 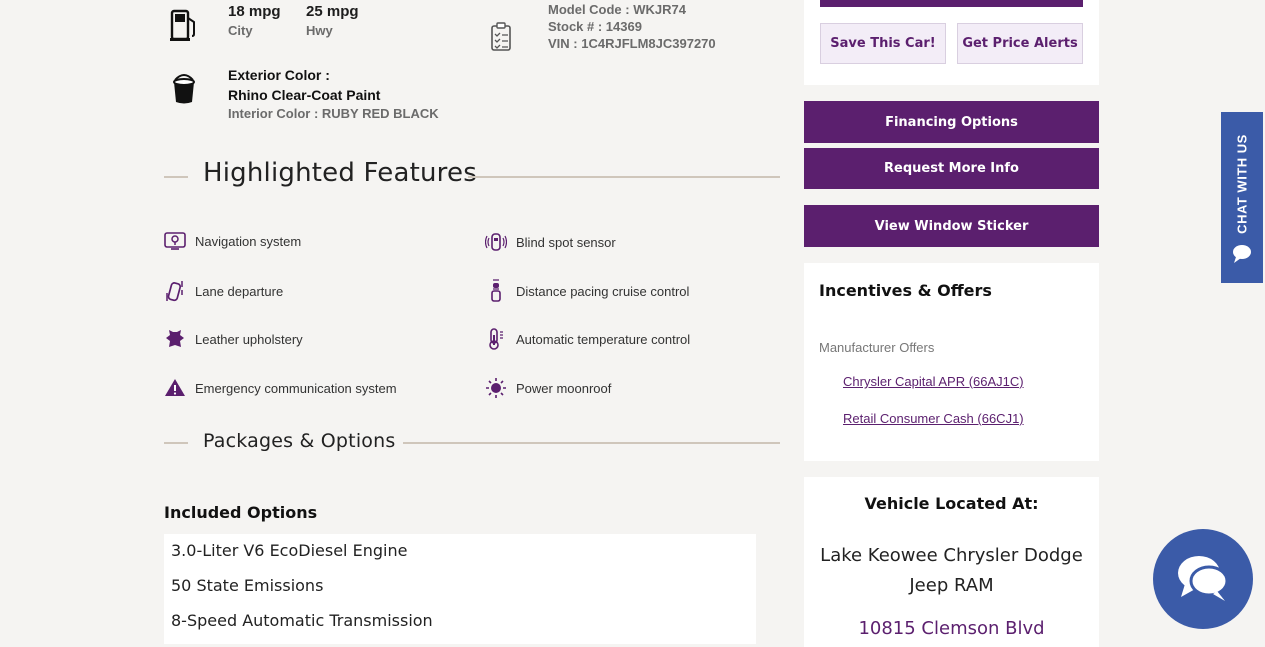 What do you see at coordinates (496, 339) in the screenshot?
I see `thermometer-icon` at bounding box center [496, 339].